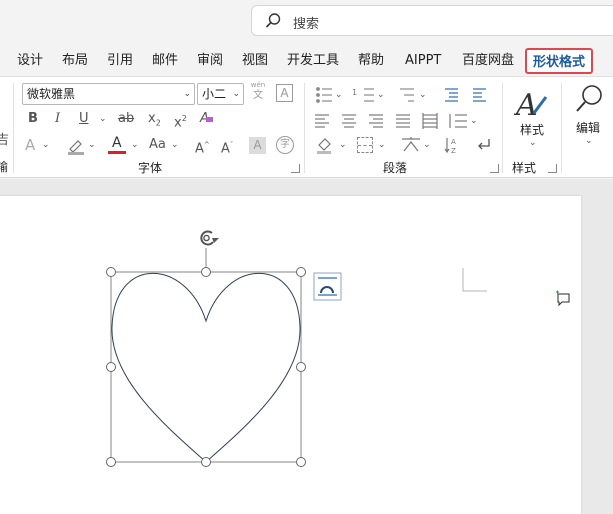 The image size is (613, 514). Describe the element at coordinates (432, 20) in the screenshot. I see `search-box: 搜索` at that location.